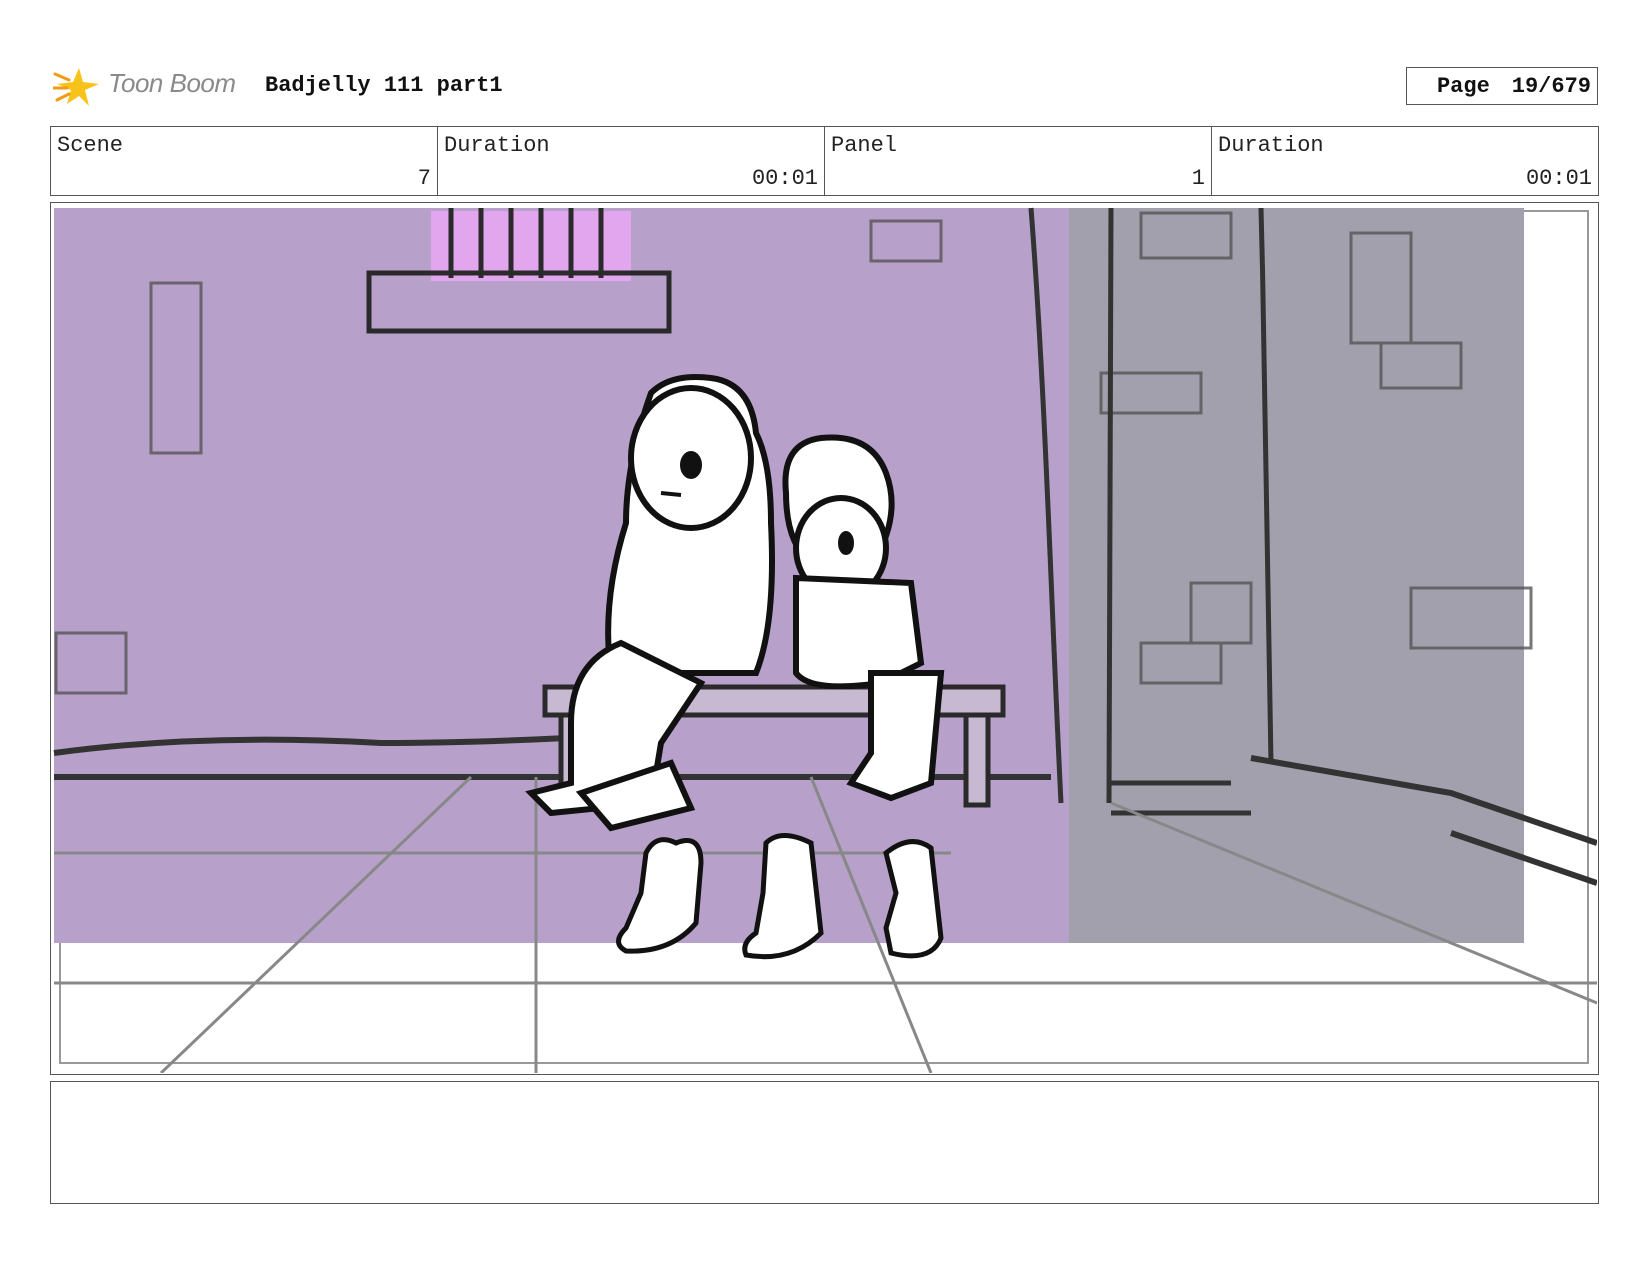  Describe the element at coordinates (864, 145) in the screenshot. I see `panel-label: Panel` at that location.